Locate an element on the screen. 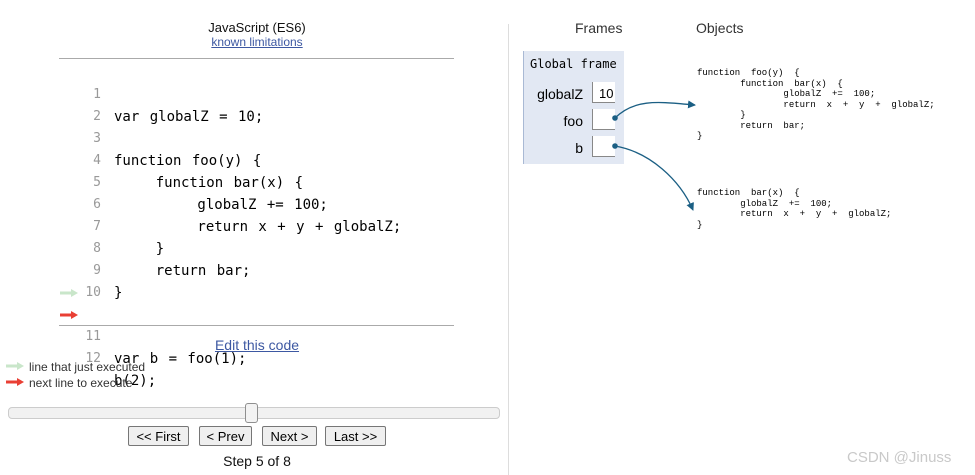  next-line-arrow-icon is located at coordinates (69, 315).